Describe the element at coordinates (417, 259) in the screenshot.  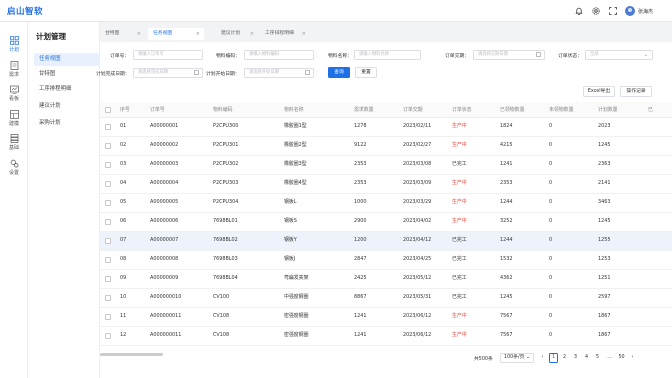
I see `cell-date: 2023/04/25` at that location.